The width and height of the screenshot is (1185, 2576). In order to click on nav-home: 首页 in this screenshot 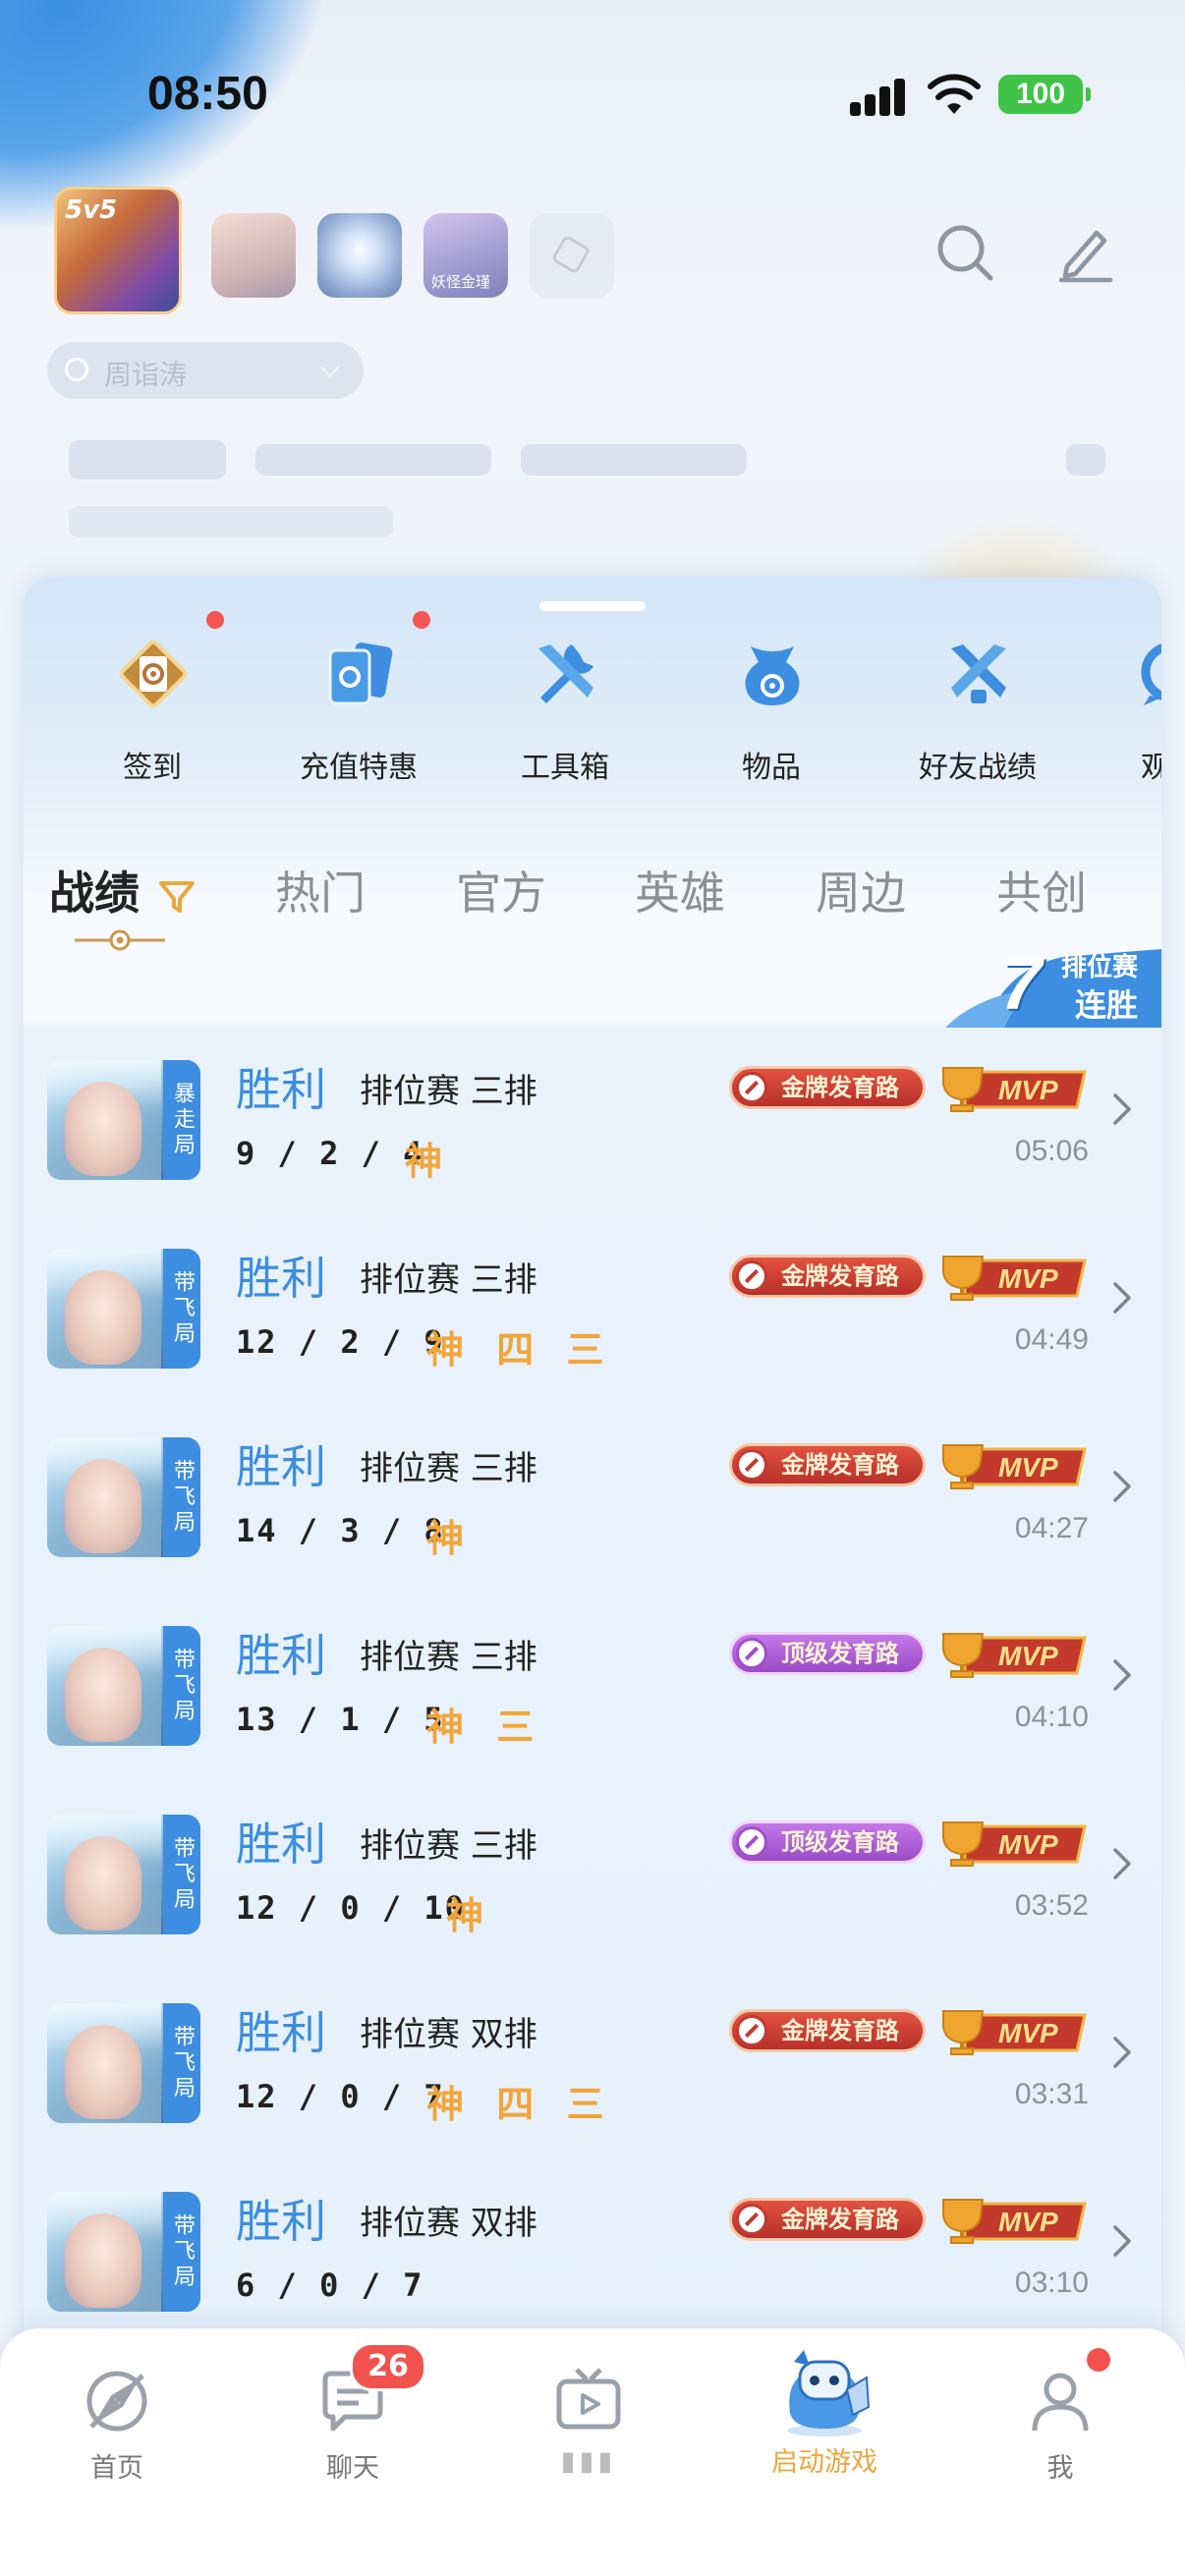, I will do `click(117, 2425)`.